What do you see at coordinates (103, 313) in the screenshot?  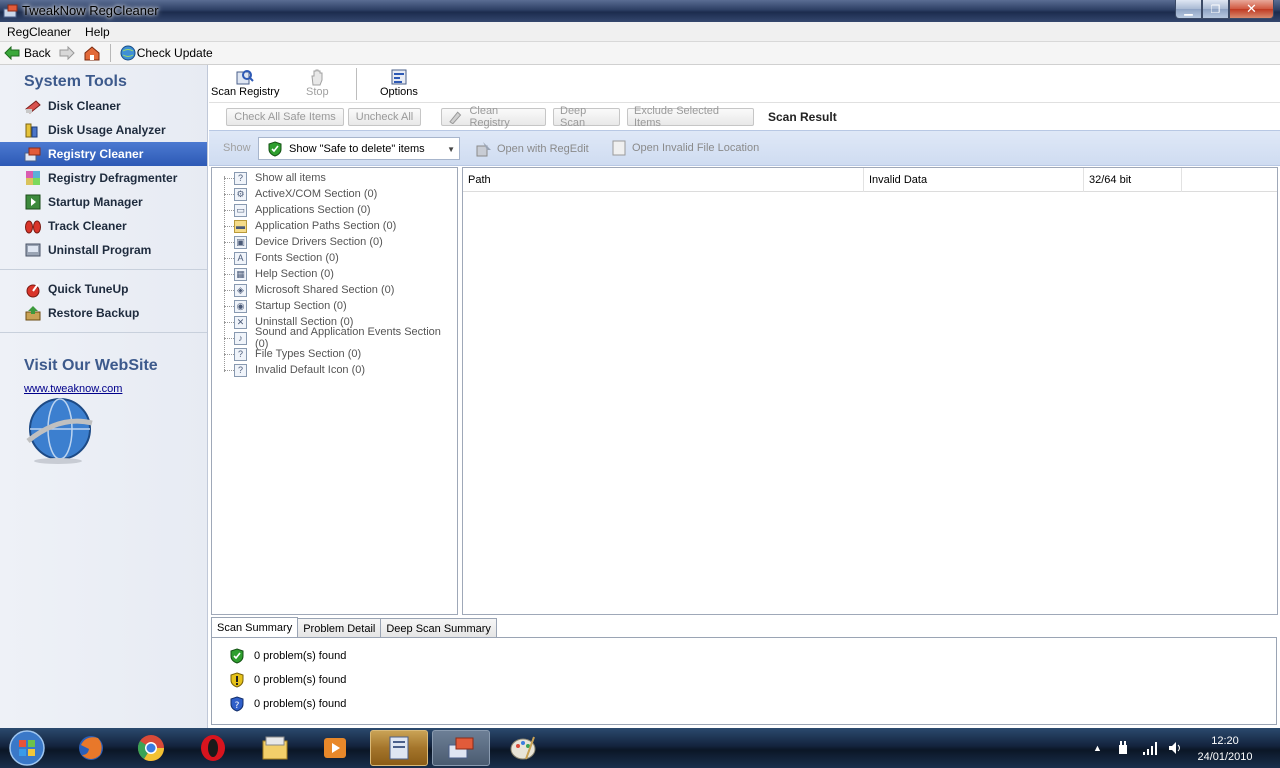 I see `sidebar-item-restore-backup: Restore Backup` at bounding box center [103, 313].